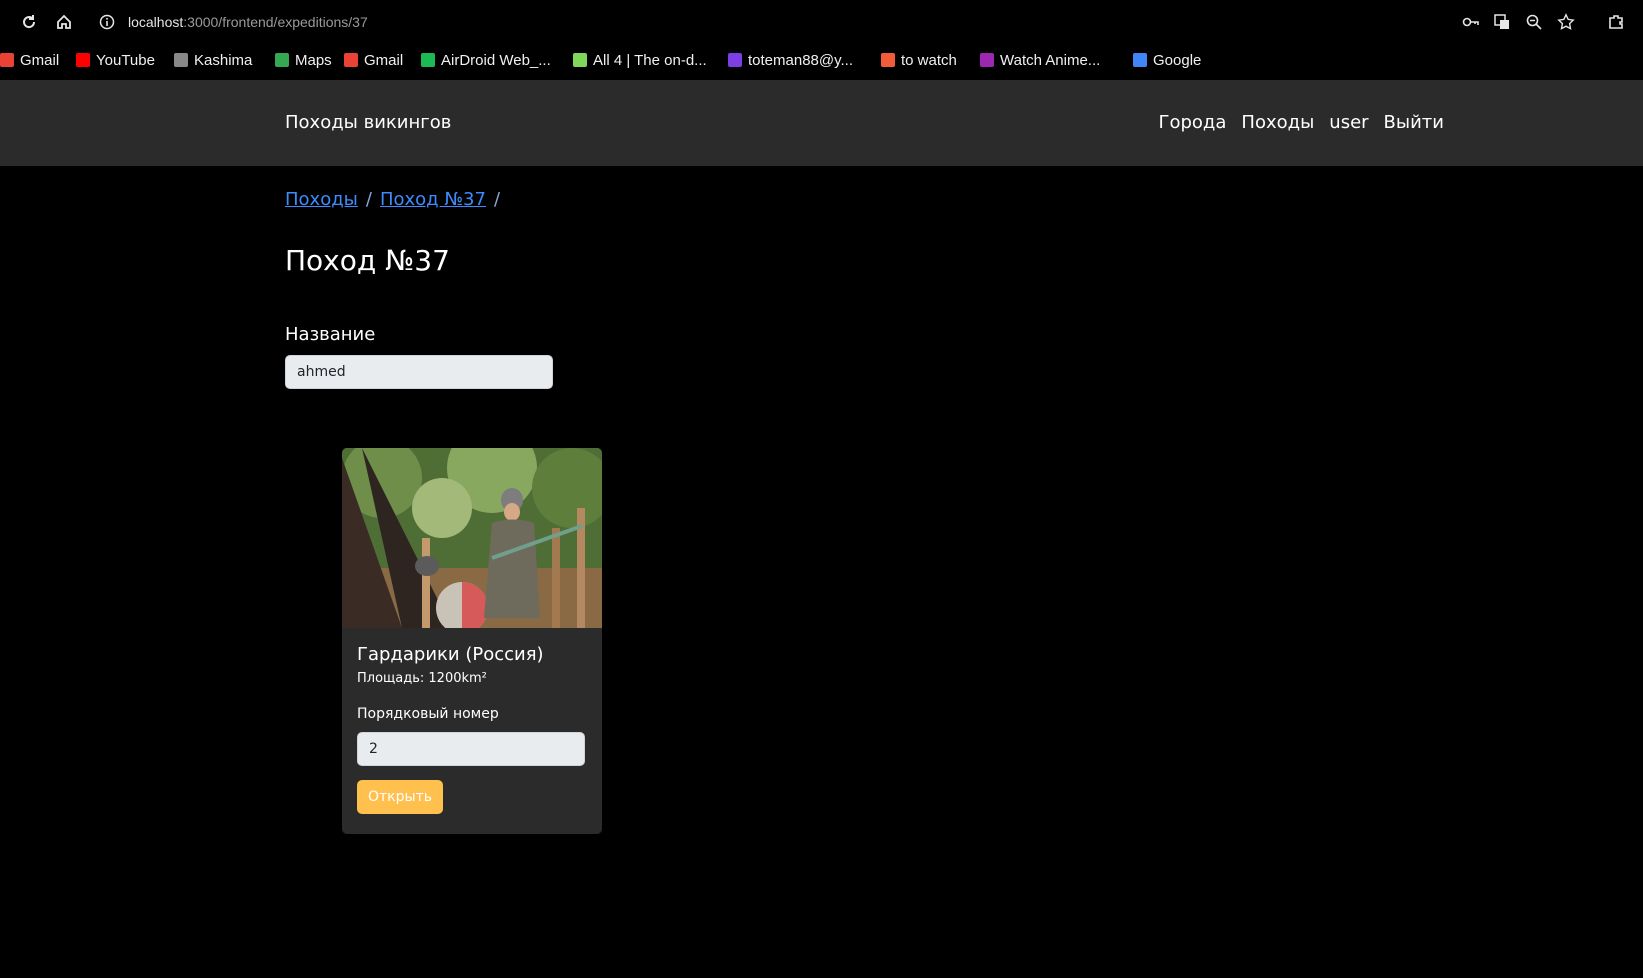 This screenshot has width=1643, height=978. Describe the element at coordinates (330, 334) in the screenshot. I see `name-label: Название` at that location.